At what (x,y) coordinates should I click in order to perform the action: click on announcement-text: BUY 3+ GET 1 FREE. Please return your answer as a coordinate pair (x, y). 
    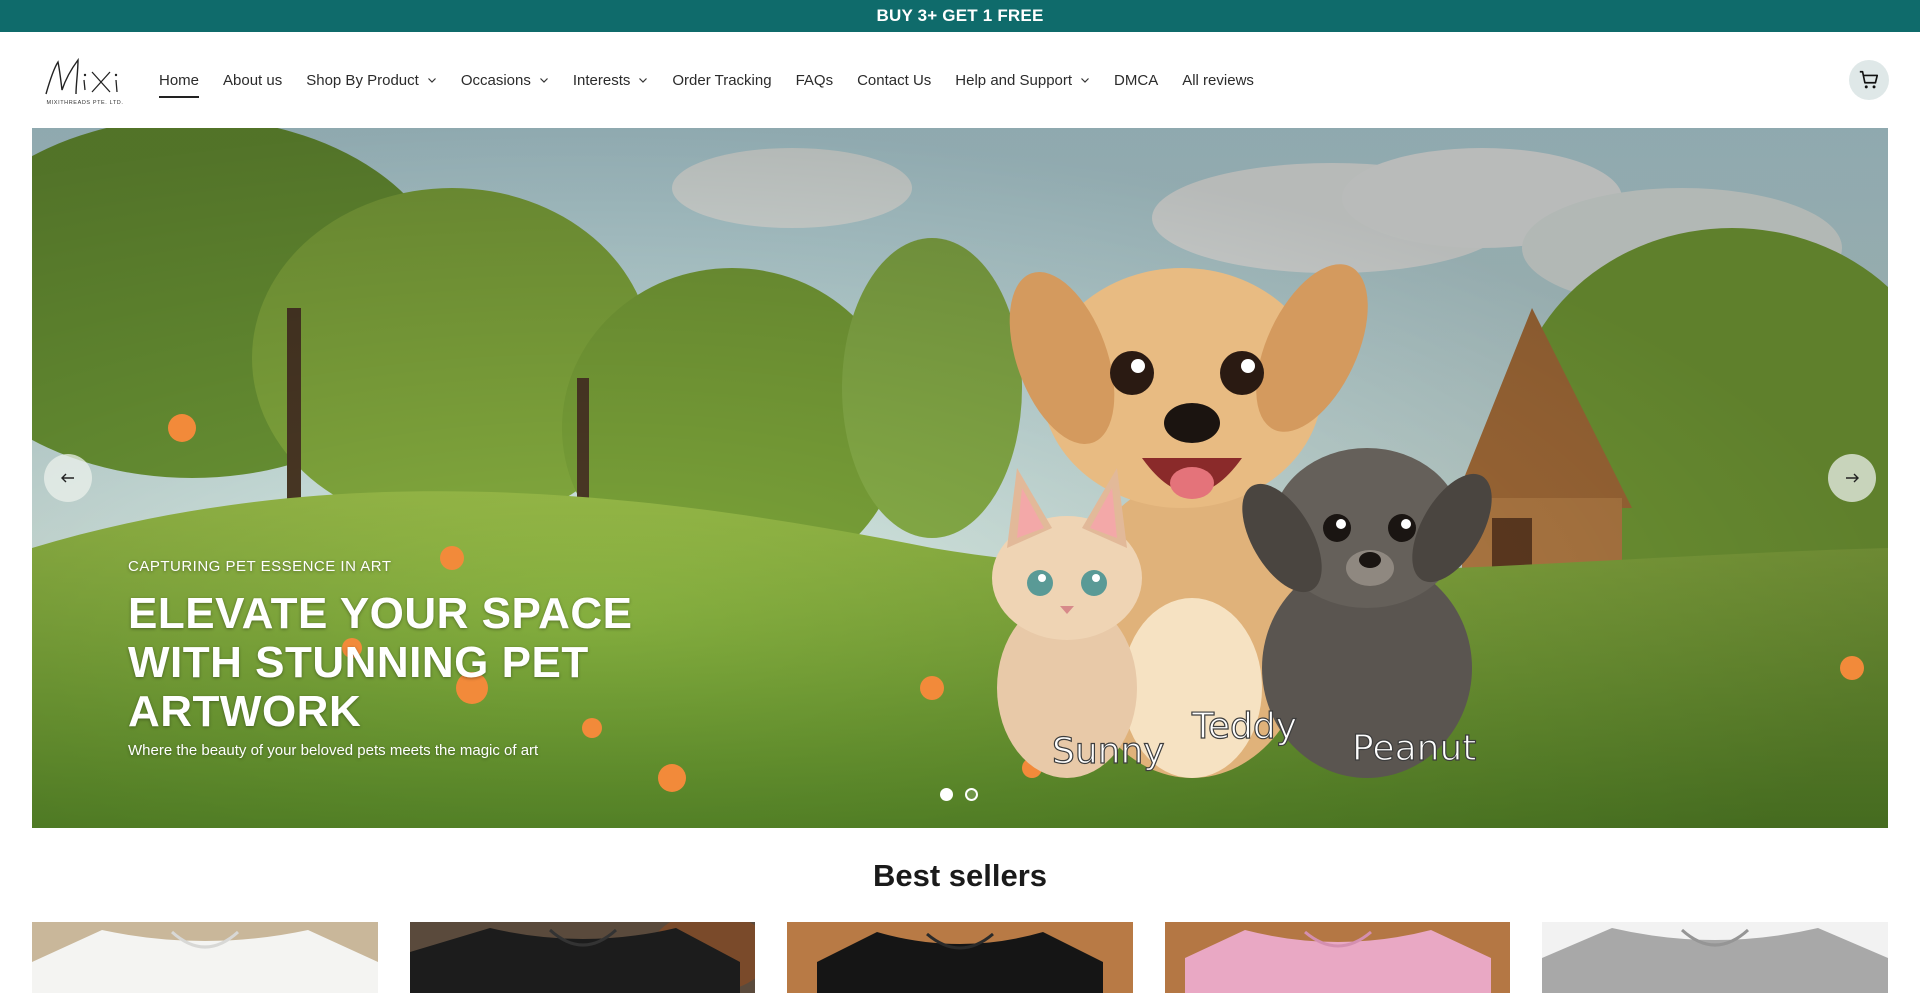
    Looking at the image, I should click on (960, 15).